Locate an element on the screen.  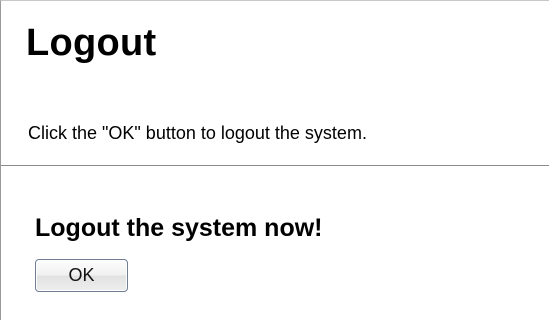
page-title: Logout is located at coordinates (91, 43).